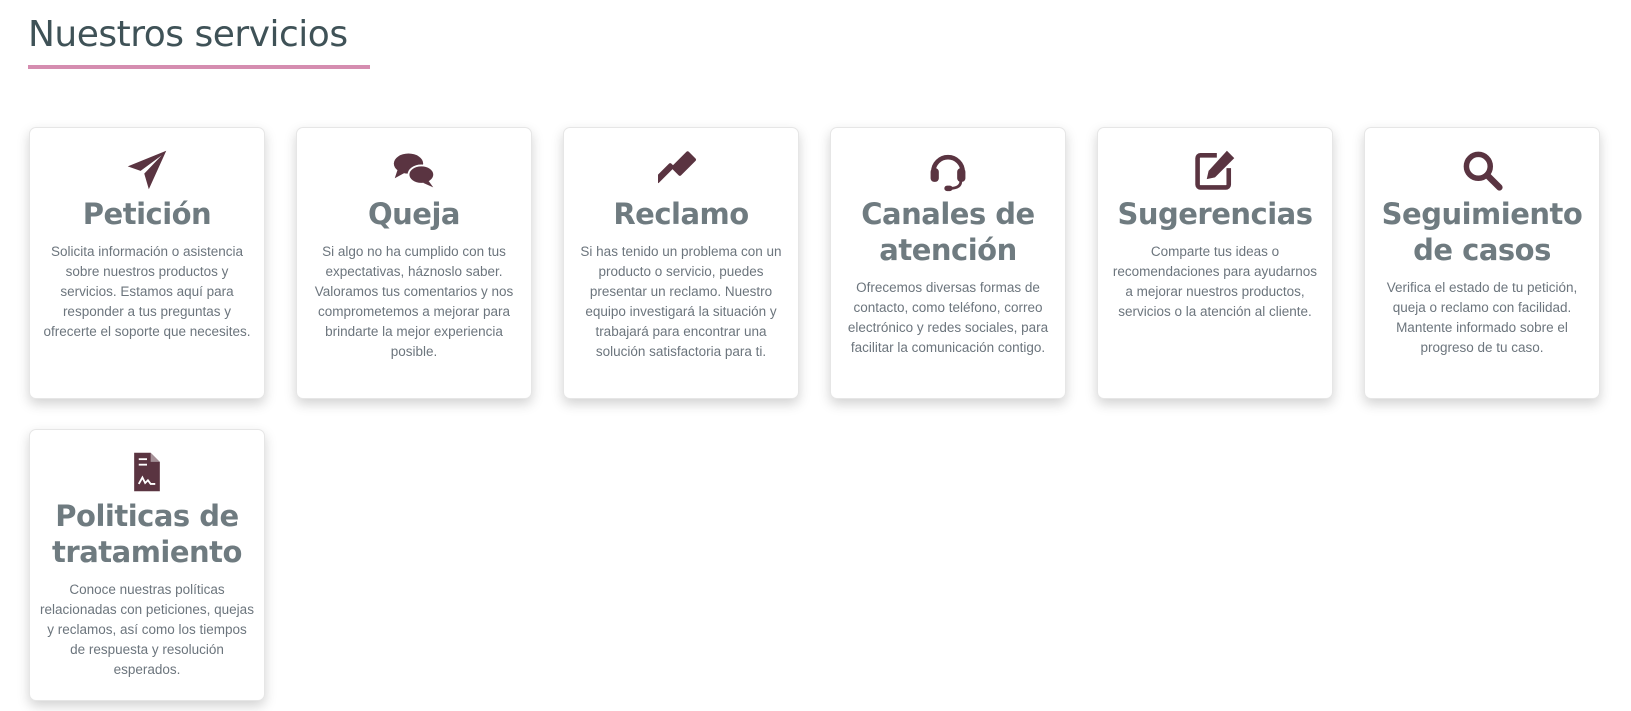 This screenshot has width=1631, height=711. I want to click on search-icon, so click(1482, 170).